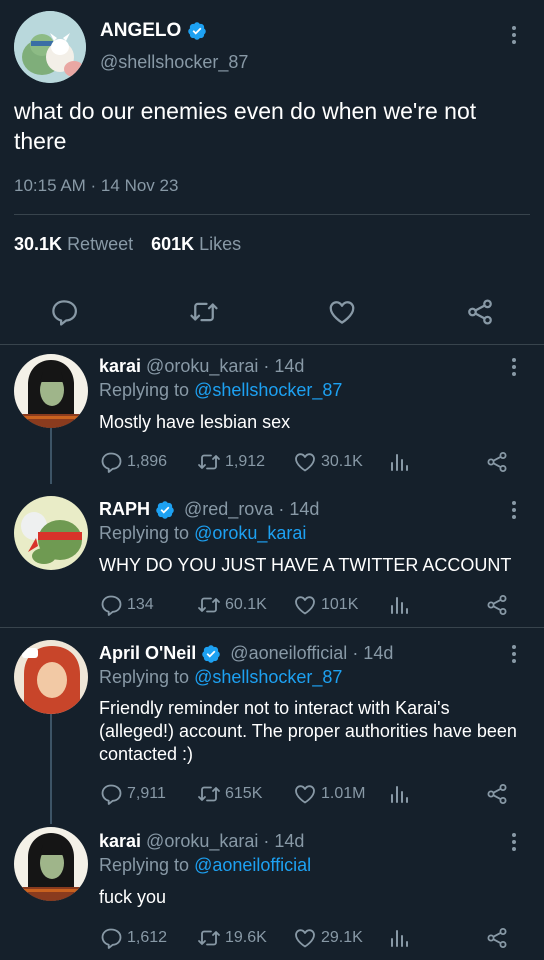 This screenshot has height=960, width=544. What do you see at coordinates (220, 244) in the screenshot?
I see `likes-label: Likes` at bounding box center [220, 244].